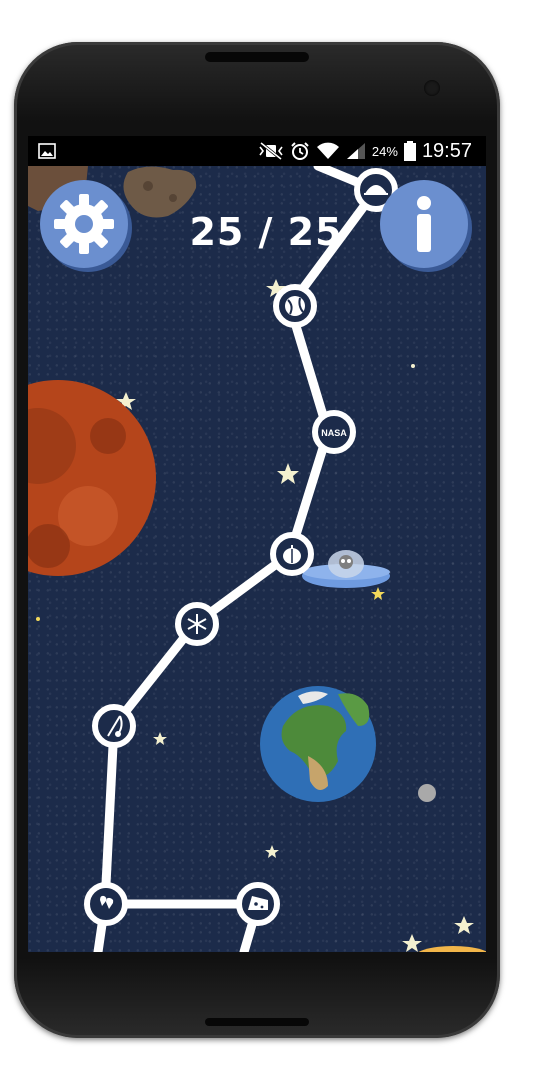 This screenshot has width=534, height=1082. What do you see at coordinates (384, 151) in the screenshot?
I see `battery-percent: 24%` at bounding box center [384, 151].